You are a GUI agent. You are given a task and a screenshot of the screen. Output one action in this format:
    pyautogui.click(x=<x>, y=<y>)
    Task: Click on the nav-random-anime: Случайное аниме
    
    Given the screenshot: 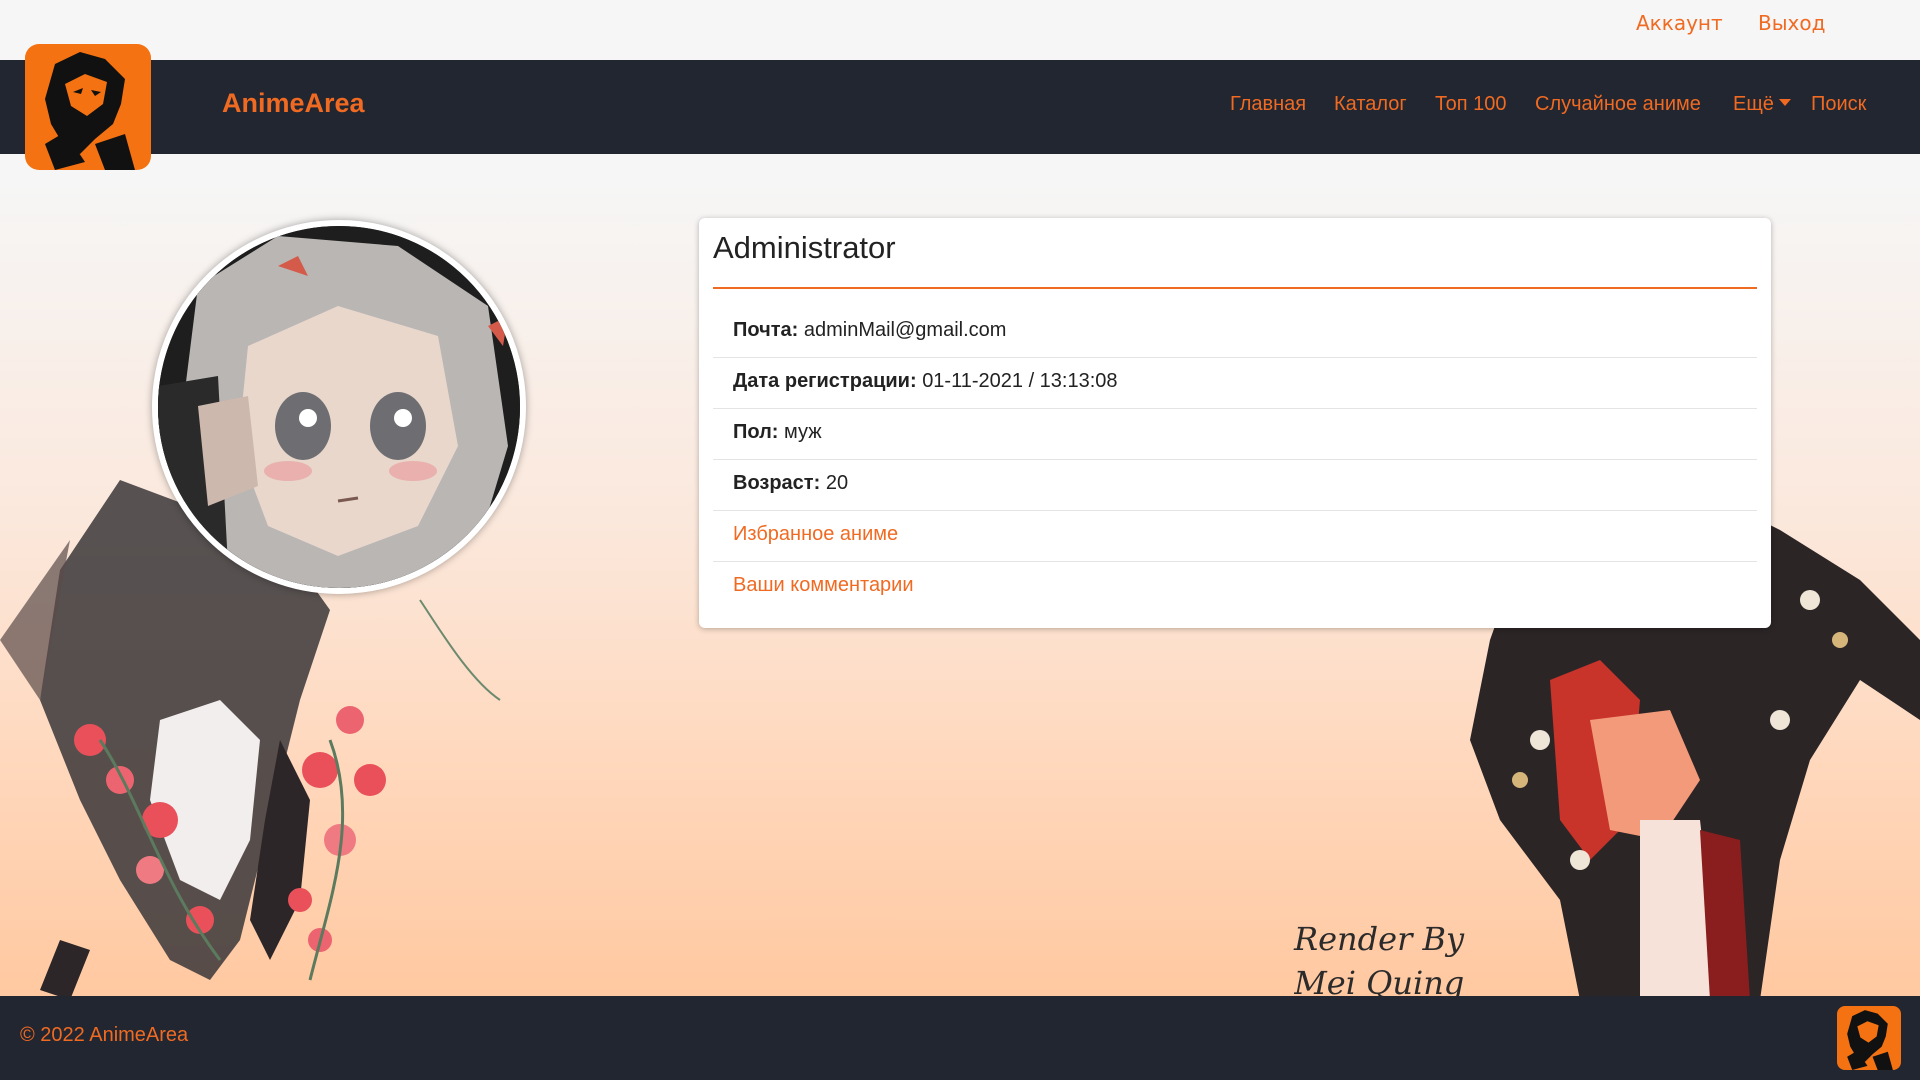 What is the action you would take?
    pyautogui.click(x=1618, y=104)
    